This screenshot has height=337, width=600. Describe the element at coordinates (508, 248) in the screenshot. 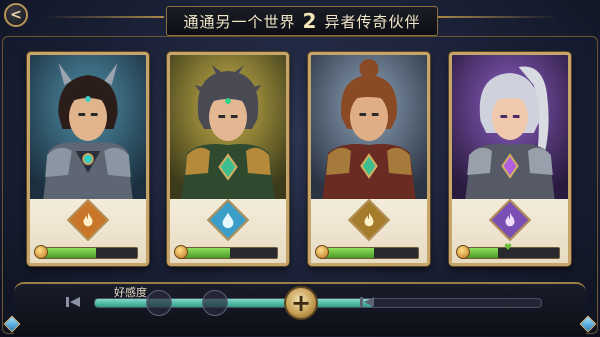

I see `heart-icon: ♥` at that location.